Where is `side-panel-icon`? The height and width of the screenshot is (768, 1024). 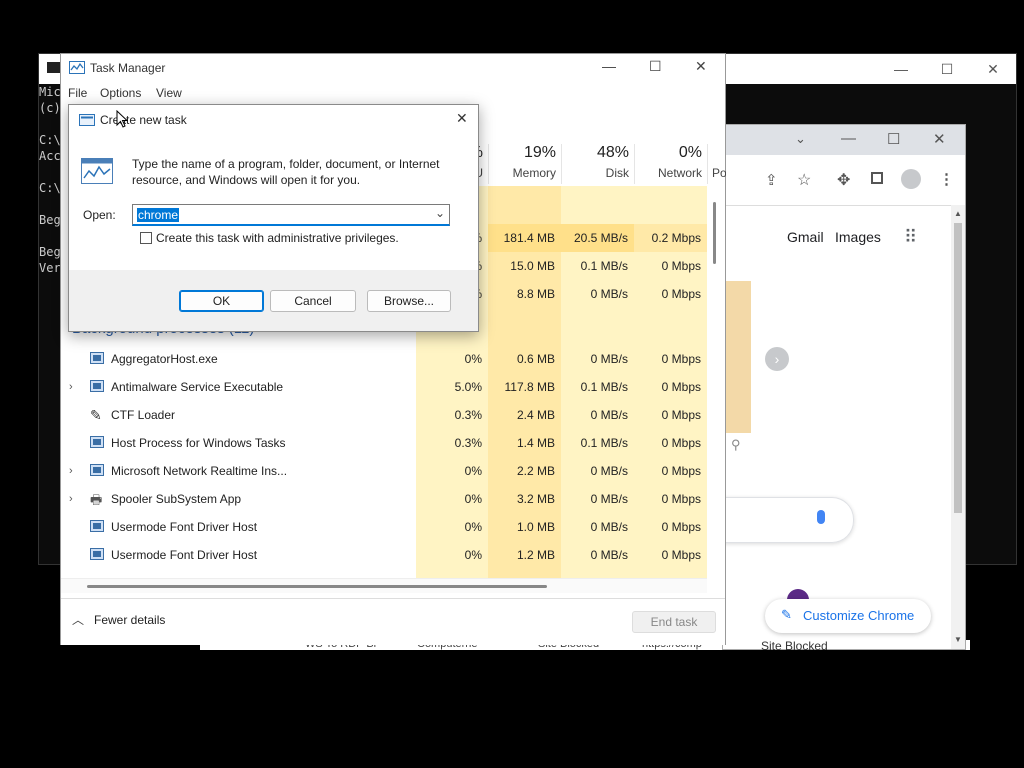
side-panel-icon is located at coordinates (877, 178).